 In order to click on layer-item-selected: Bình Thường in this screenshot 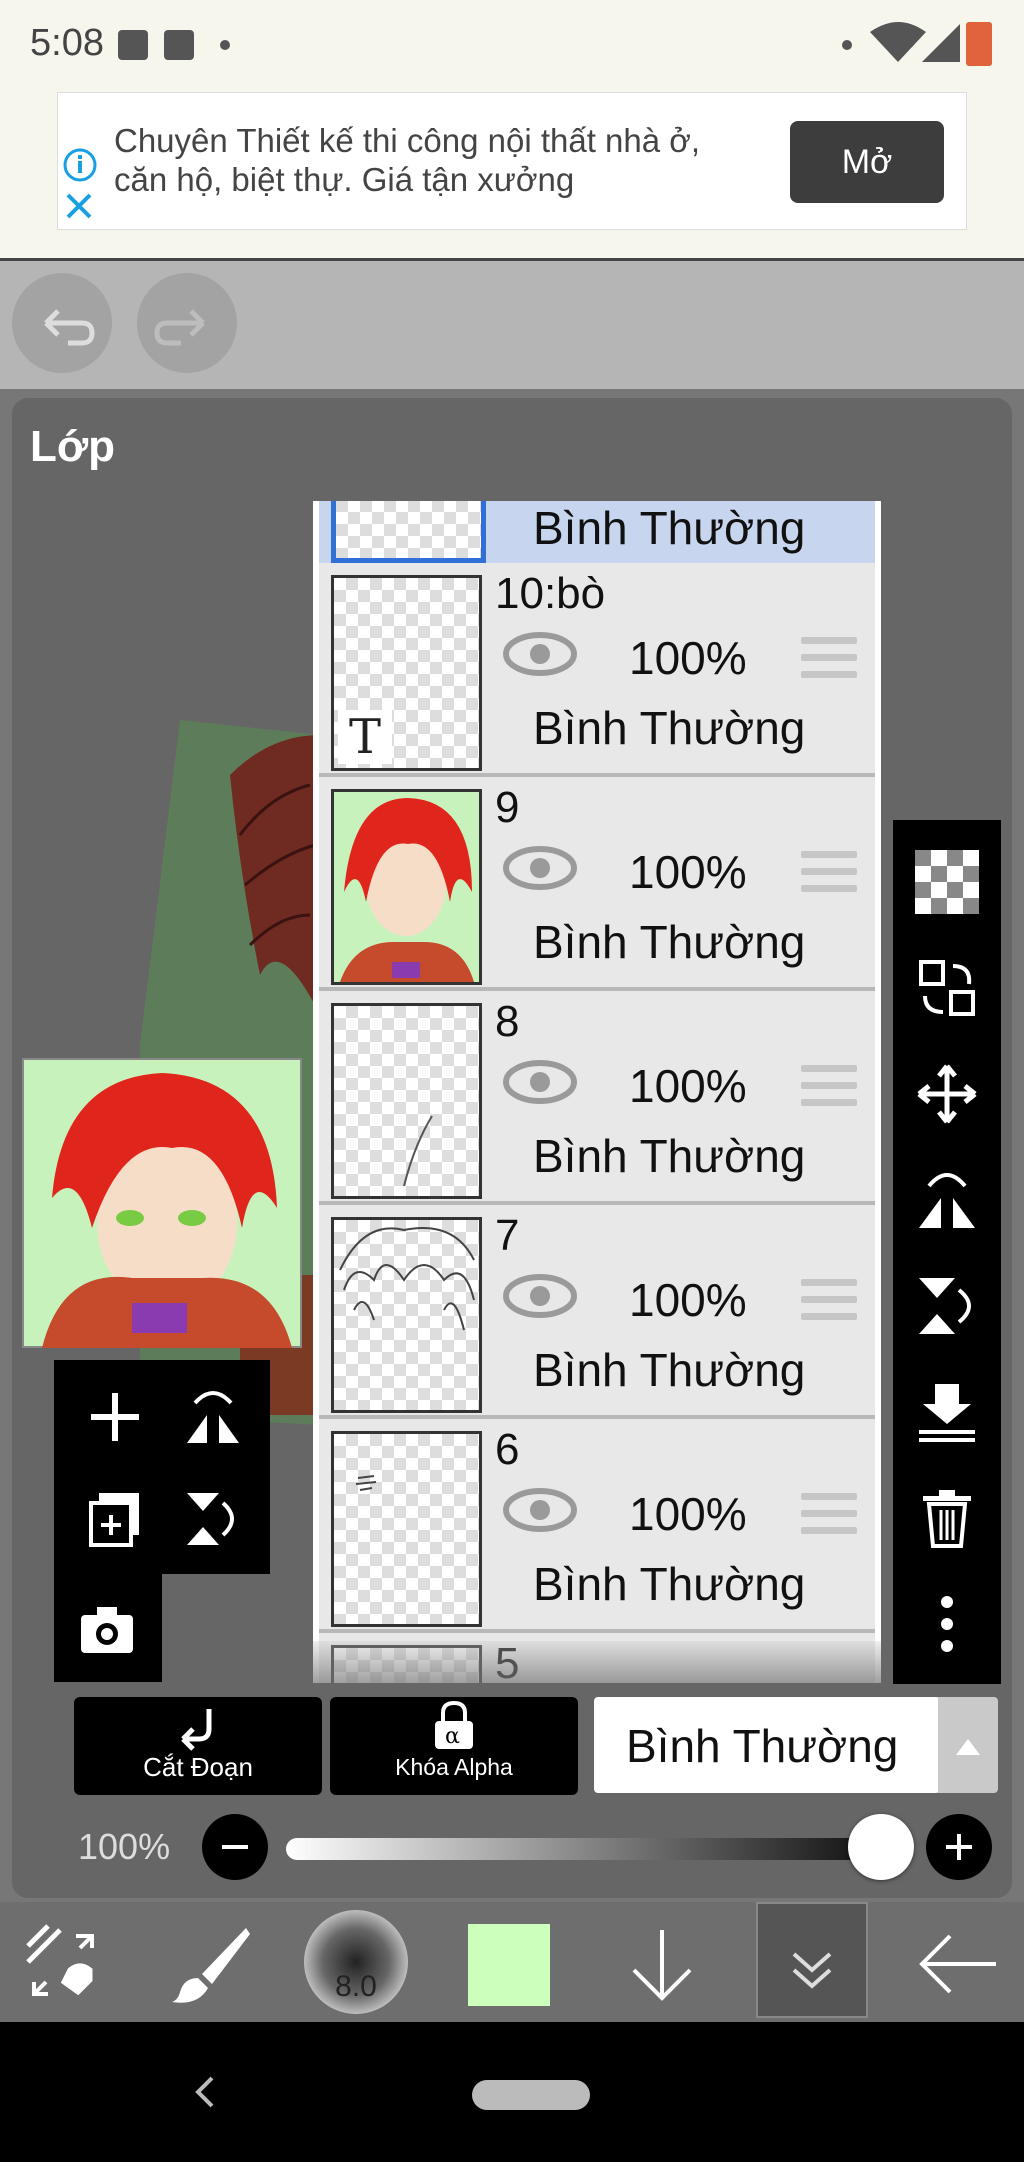, I will do `click(597, 534)`.